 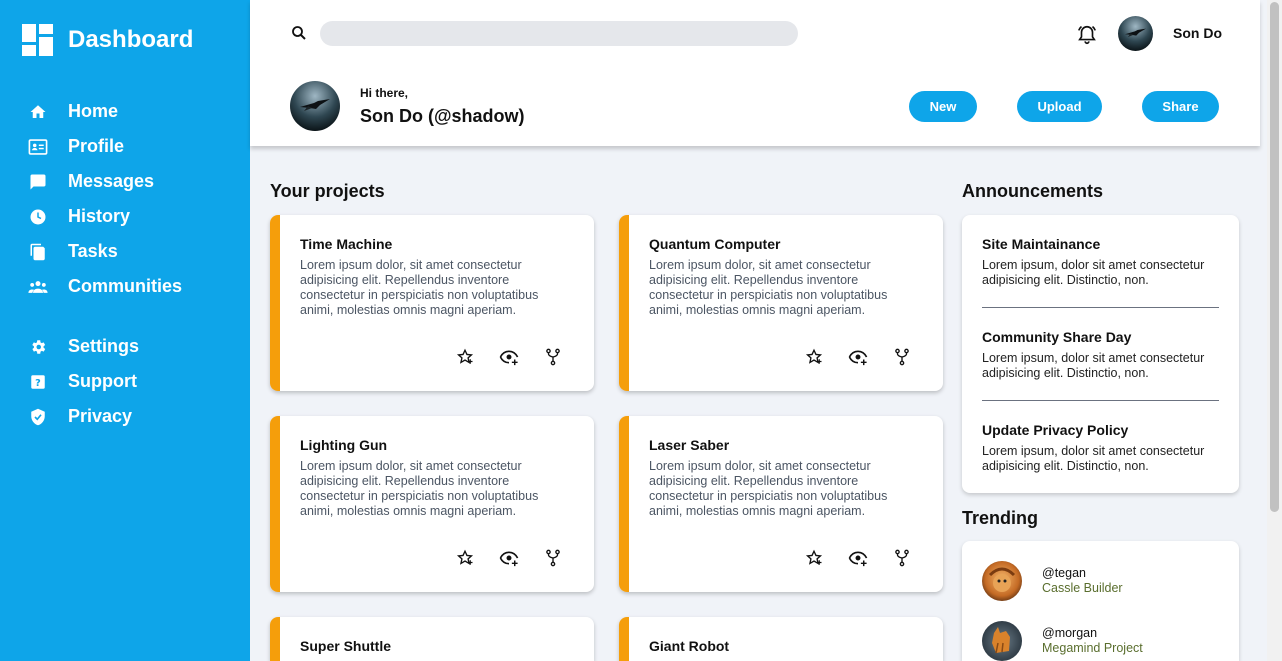 What do you see at coordinates (689, 646) in the screenshot?
I see `project-title: Giant Robot` at bounding box center [689, 646].